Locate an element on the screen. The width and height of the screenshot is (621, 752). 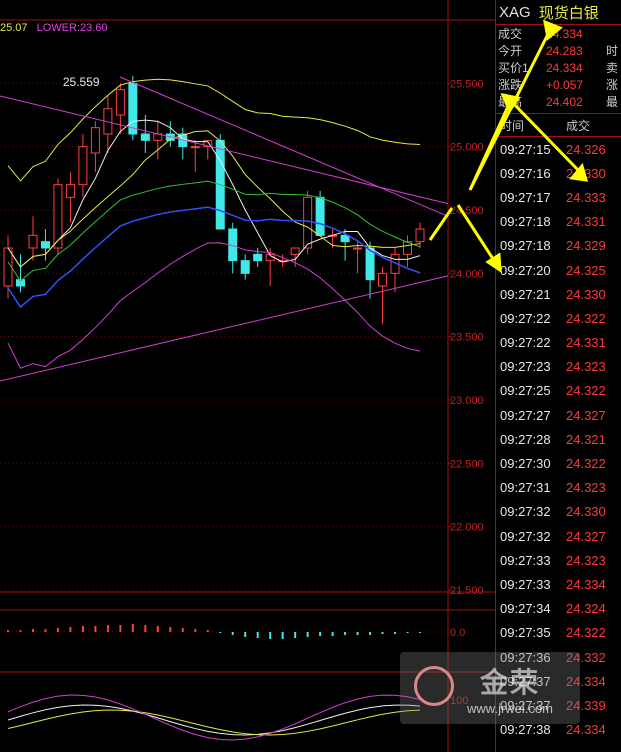
tick-row: 09:27:27 24.327 is located at coordinates (558, 415).